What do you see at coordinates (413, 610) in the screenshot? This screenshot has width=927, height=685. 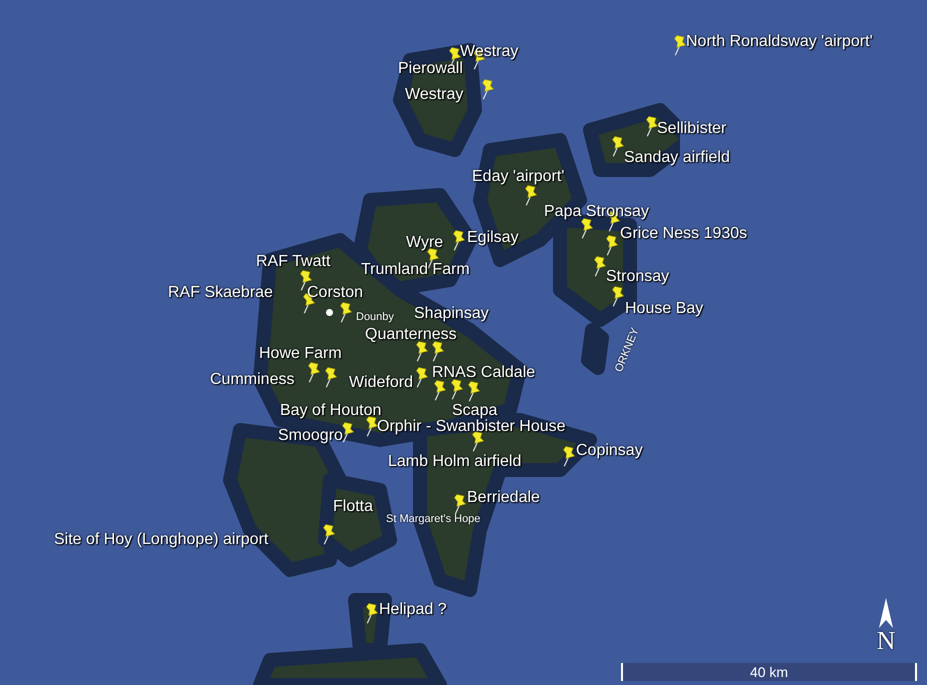 I see `placemark-label: Helipad ?` at bounding box center [413, 610].